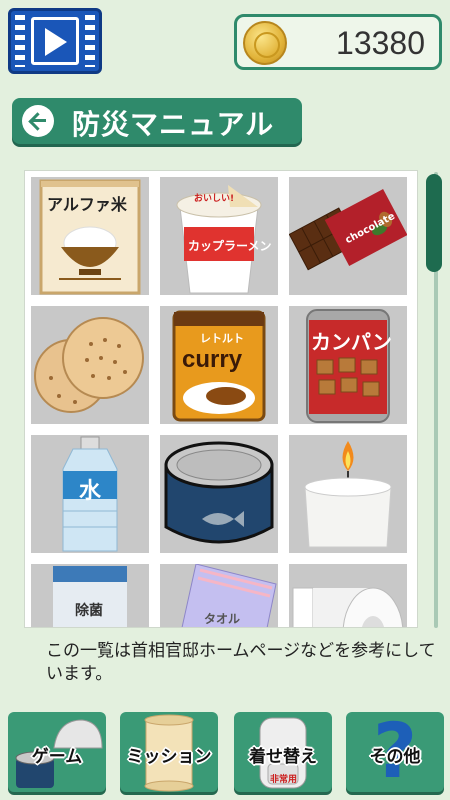 The image size is (450, 800). Describe the element at coordinates (38, 121) in the screenshot. I see `back-arrow-icon` at that location.